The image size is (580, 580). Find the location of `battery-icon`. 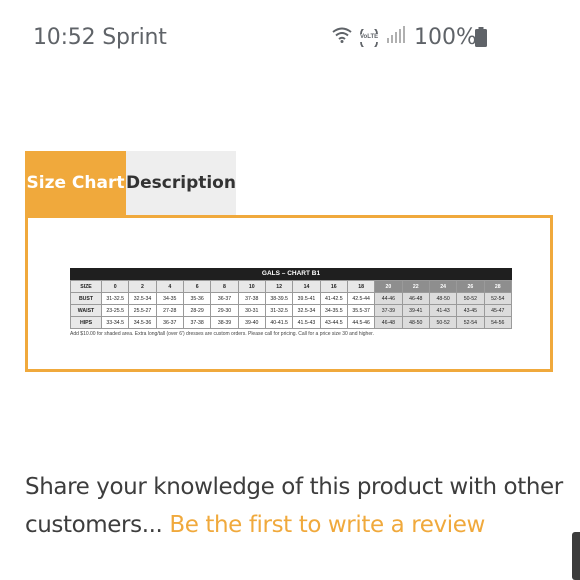

battery-icon is located at coordinates (481, 37).